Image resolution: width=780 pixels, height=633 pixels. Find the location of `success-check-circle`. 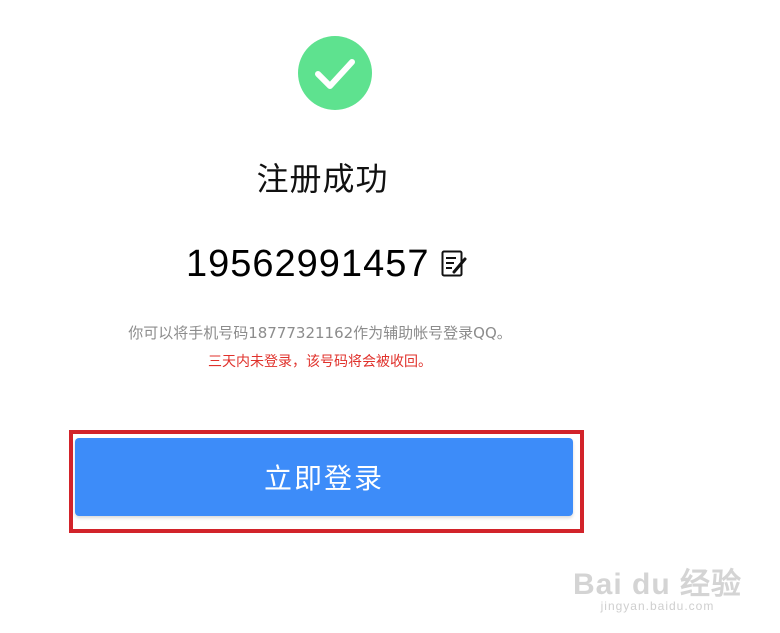

success-check-circle is located at coordinates (335, 73).